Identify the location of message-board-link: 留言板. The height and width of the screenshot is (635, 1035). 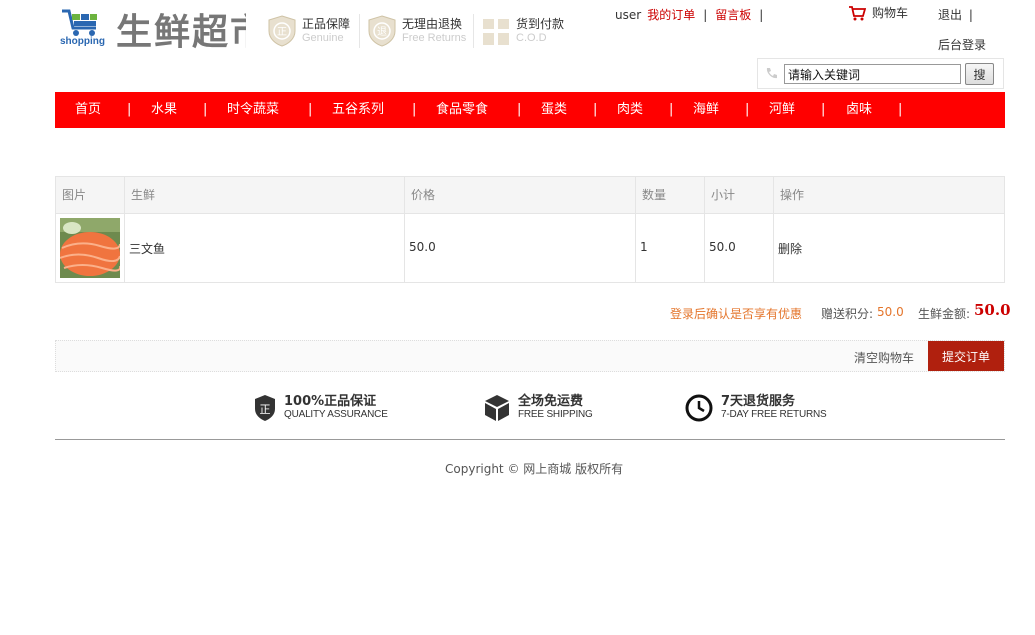
(733, 15).